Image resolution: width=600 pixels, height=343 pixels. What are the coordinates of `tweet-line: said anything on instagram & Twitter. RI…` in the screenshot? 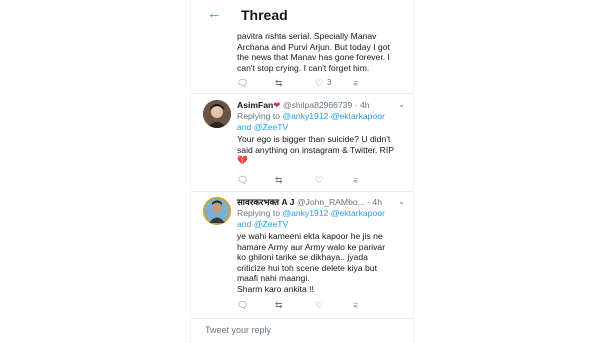 It's located at (315, 149).